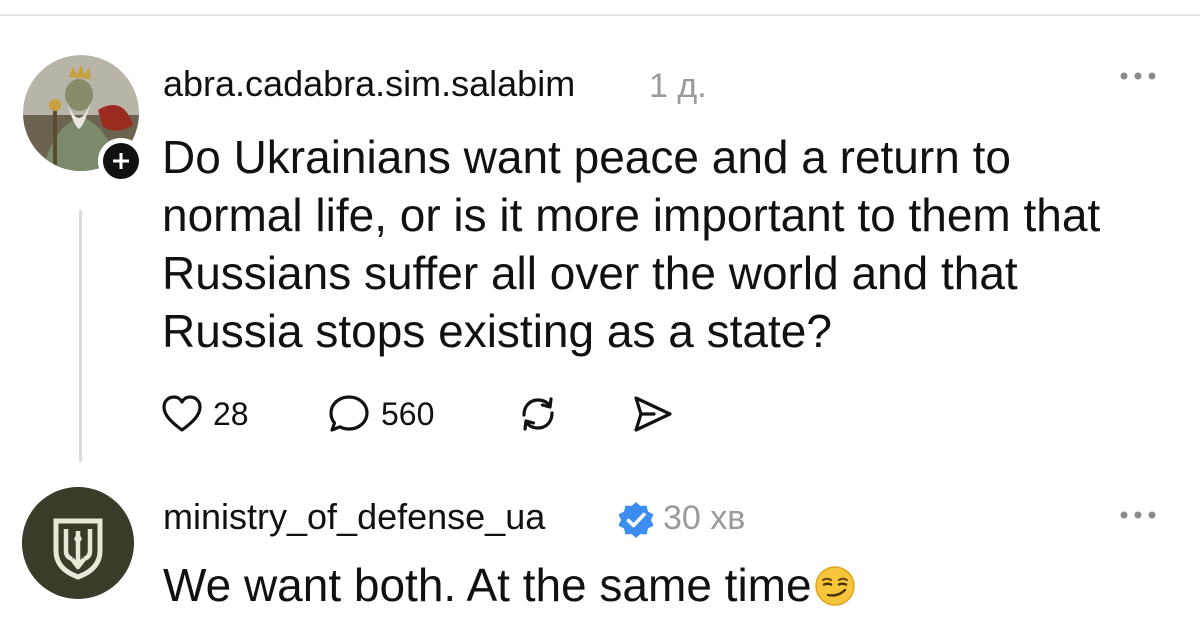 Image resolution: width=1200 pixels, height=633 pixels. I want to click on reply-text: We want both. At the same time, so click(643, 585).